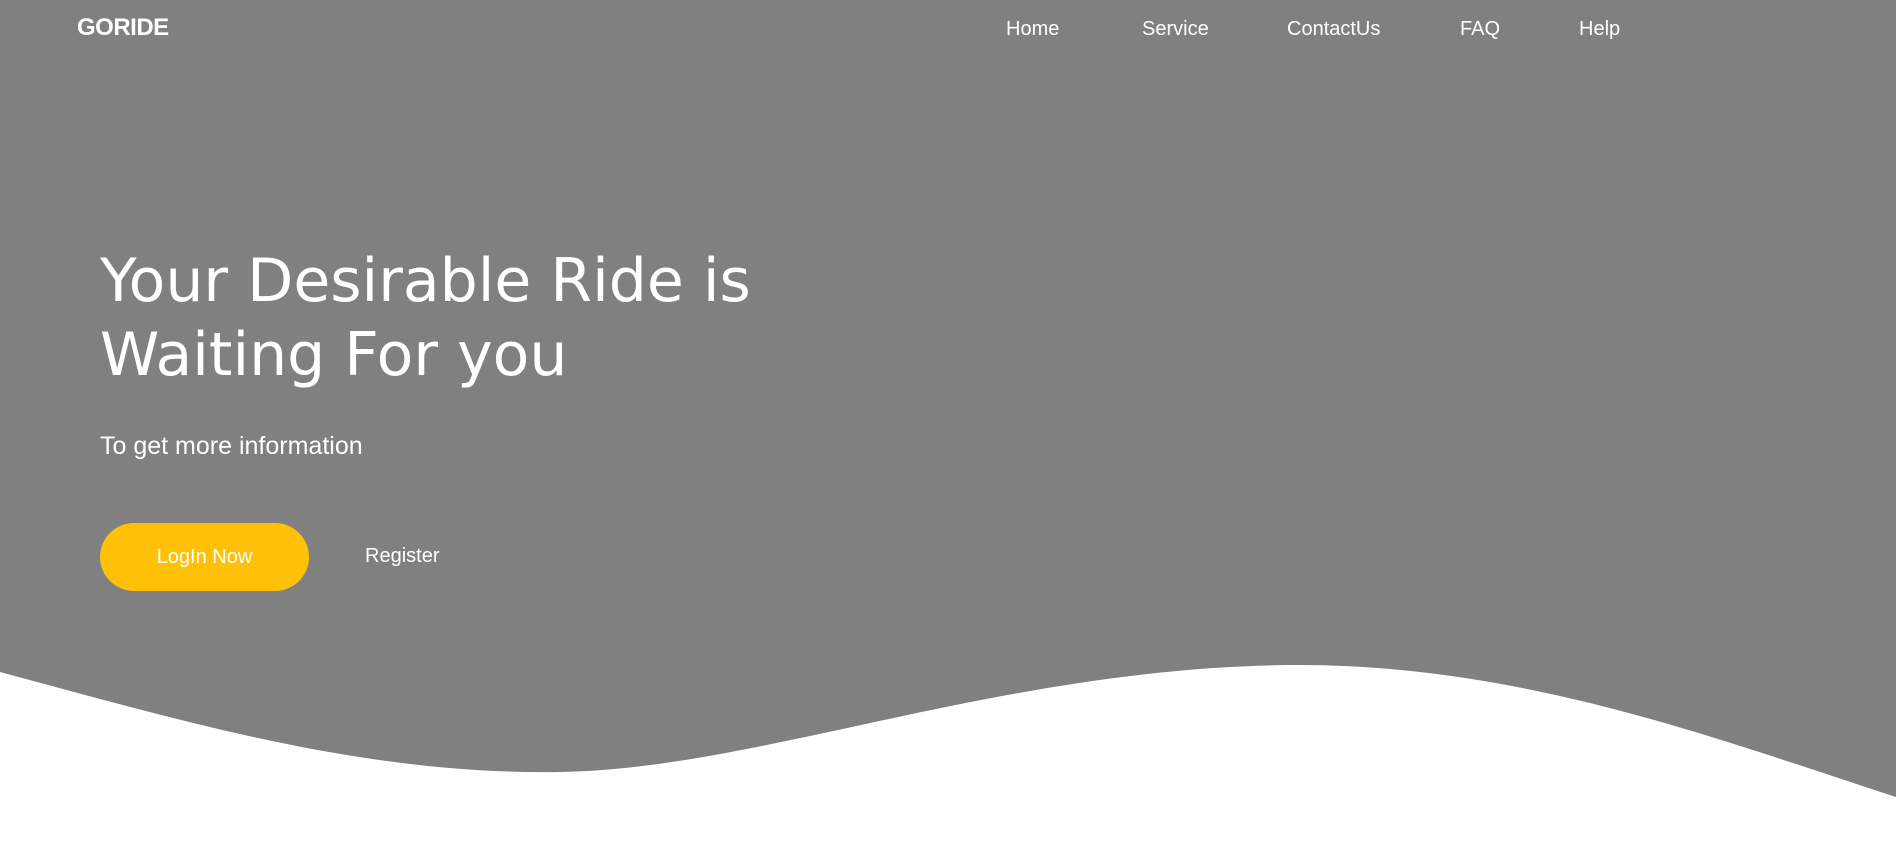 Image resolution: width=1896 pixels, height=860 pixels. I want to click on register-button: Register, so click(402, 556).